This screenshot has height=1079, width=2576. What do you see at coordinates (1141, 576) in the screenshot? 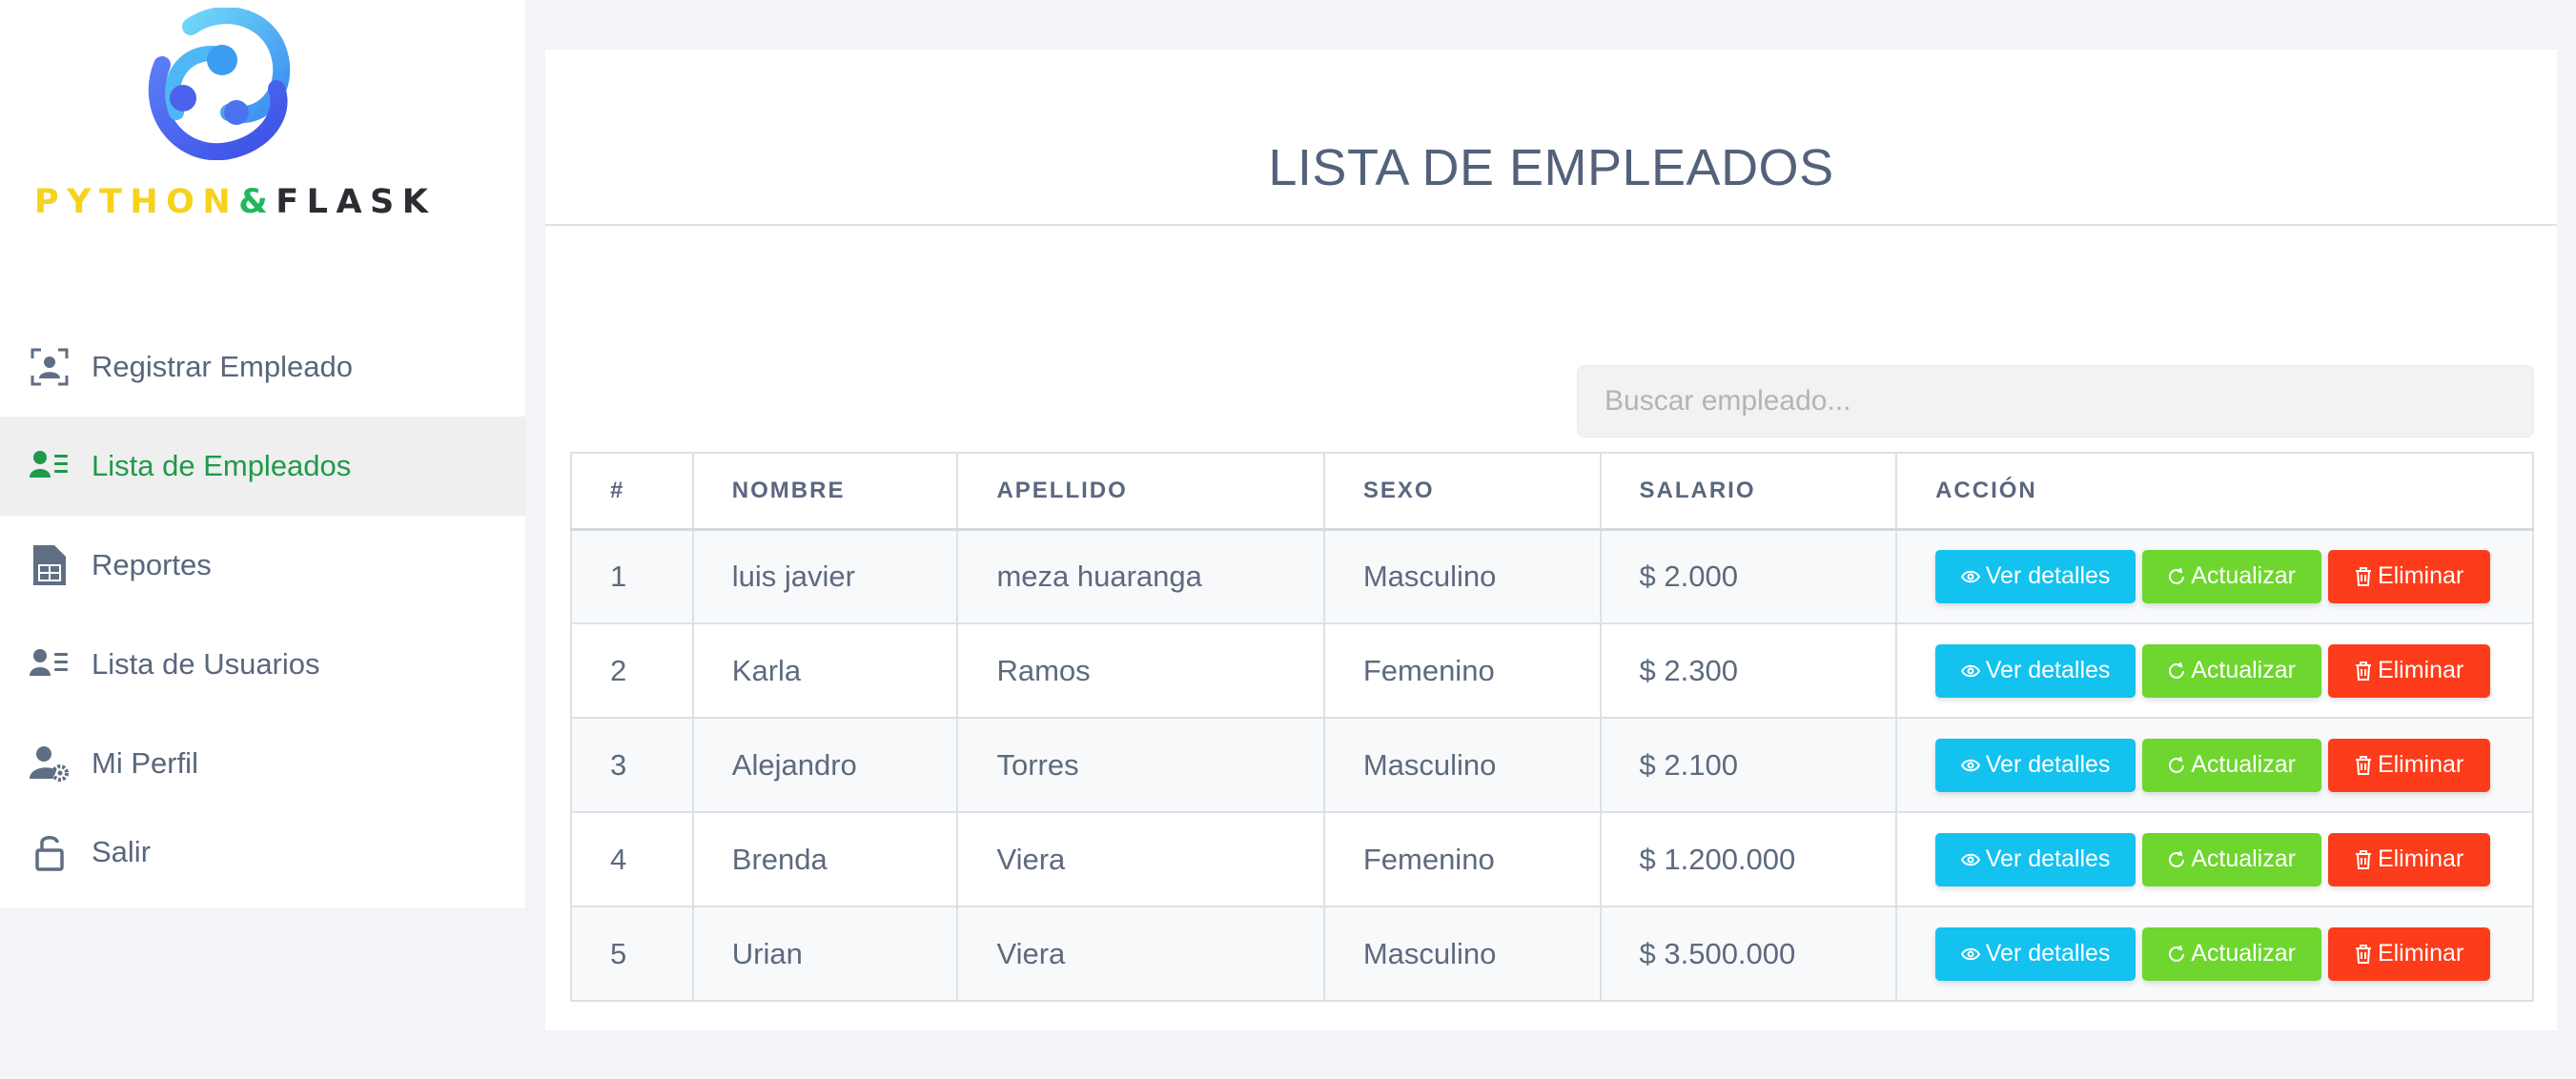
I see `cell-apellido: meza huaranga` at bounding box center [1141, 576].